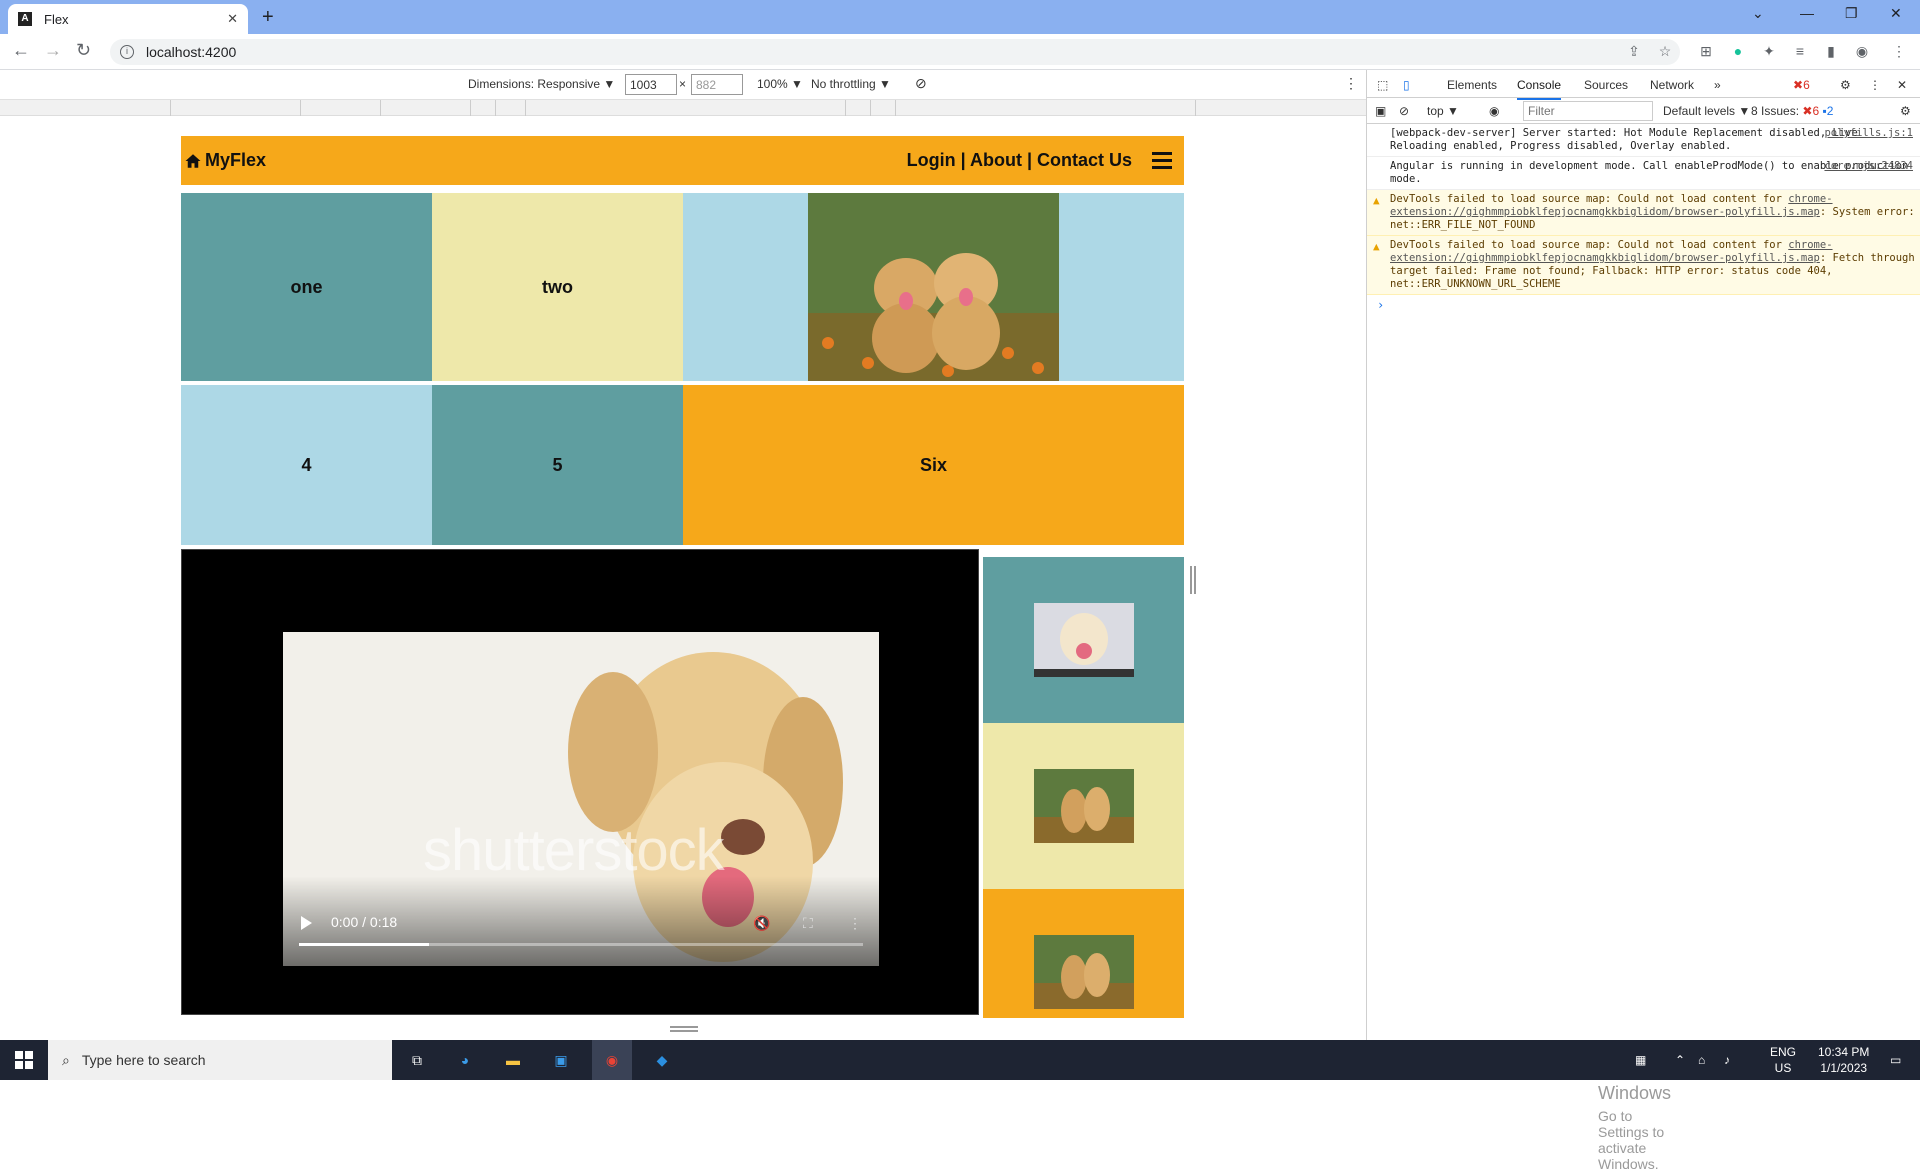 The image size is (1920, 1172). What do you see at coordinates (1665, 52) in the screenshot?
I see `bookmark-star-icon: ☆` at bounding box center [1665, 52].